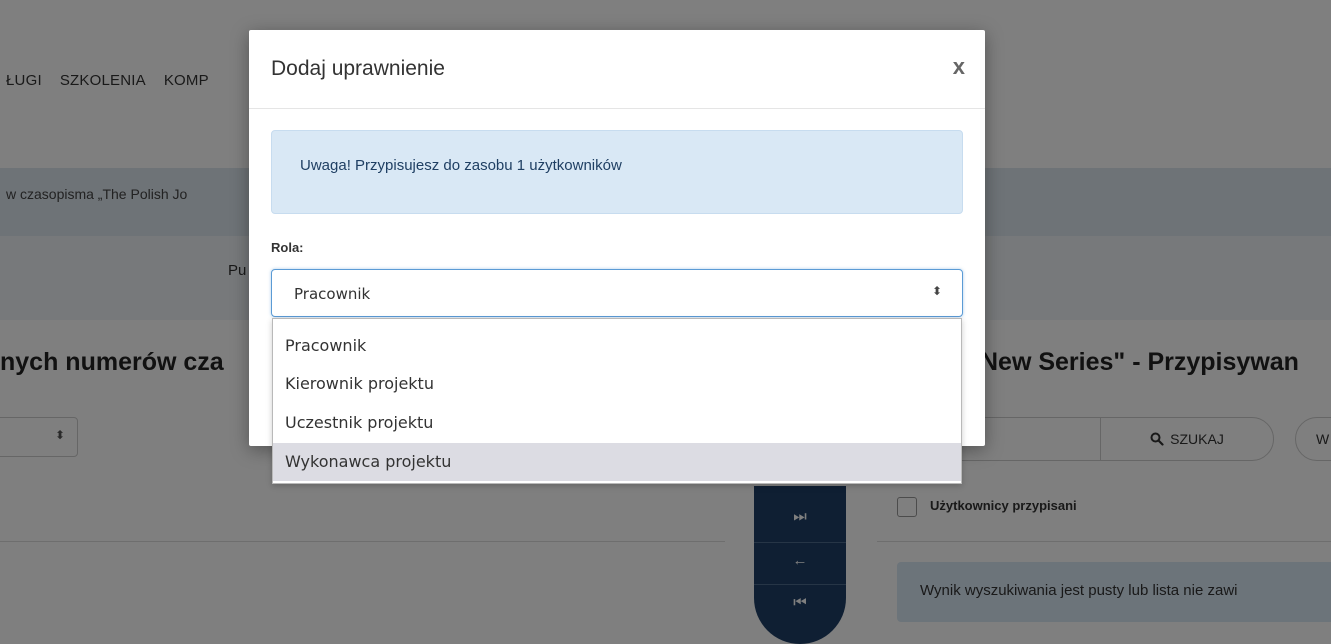 The width and height of the screenshot is (1331, 644). I want to click on role-label: Rola:, so click(287, 247).